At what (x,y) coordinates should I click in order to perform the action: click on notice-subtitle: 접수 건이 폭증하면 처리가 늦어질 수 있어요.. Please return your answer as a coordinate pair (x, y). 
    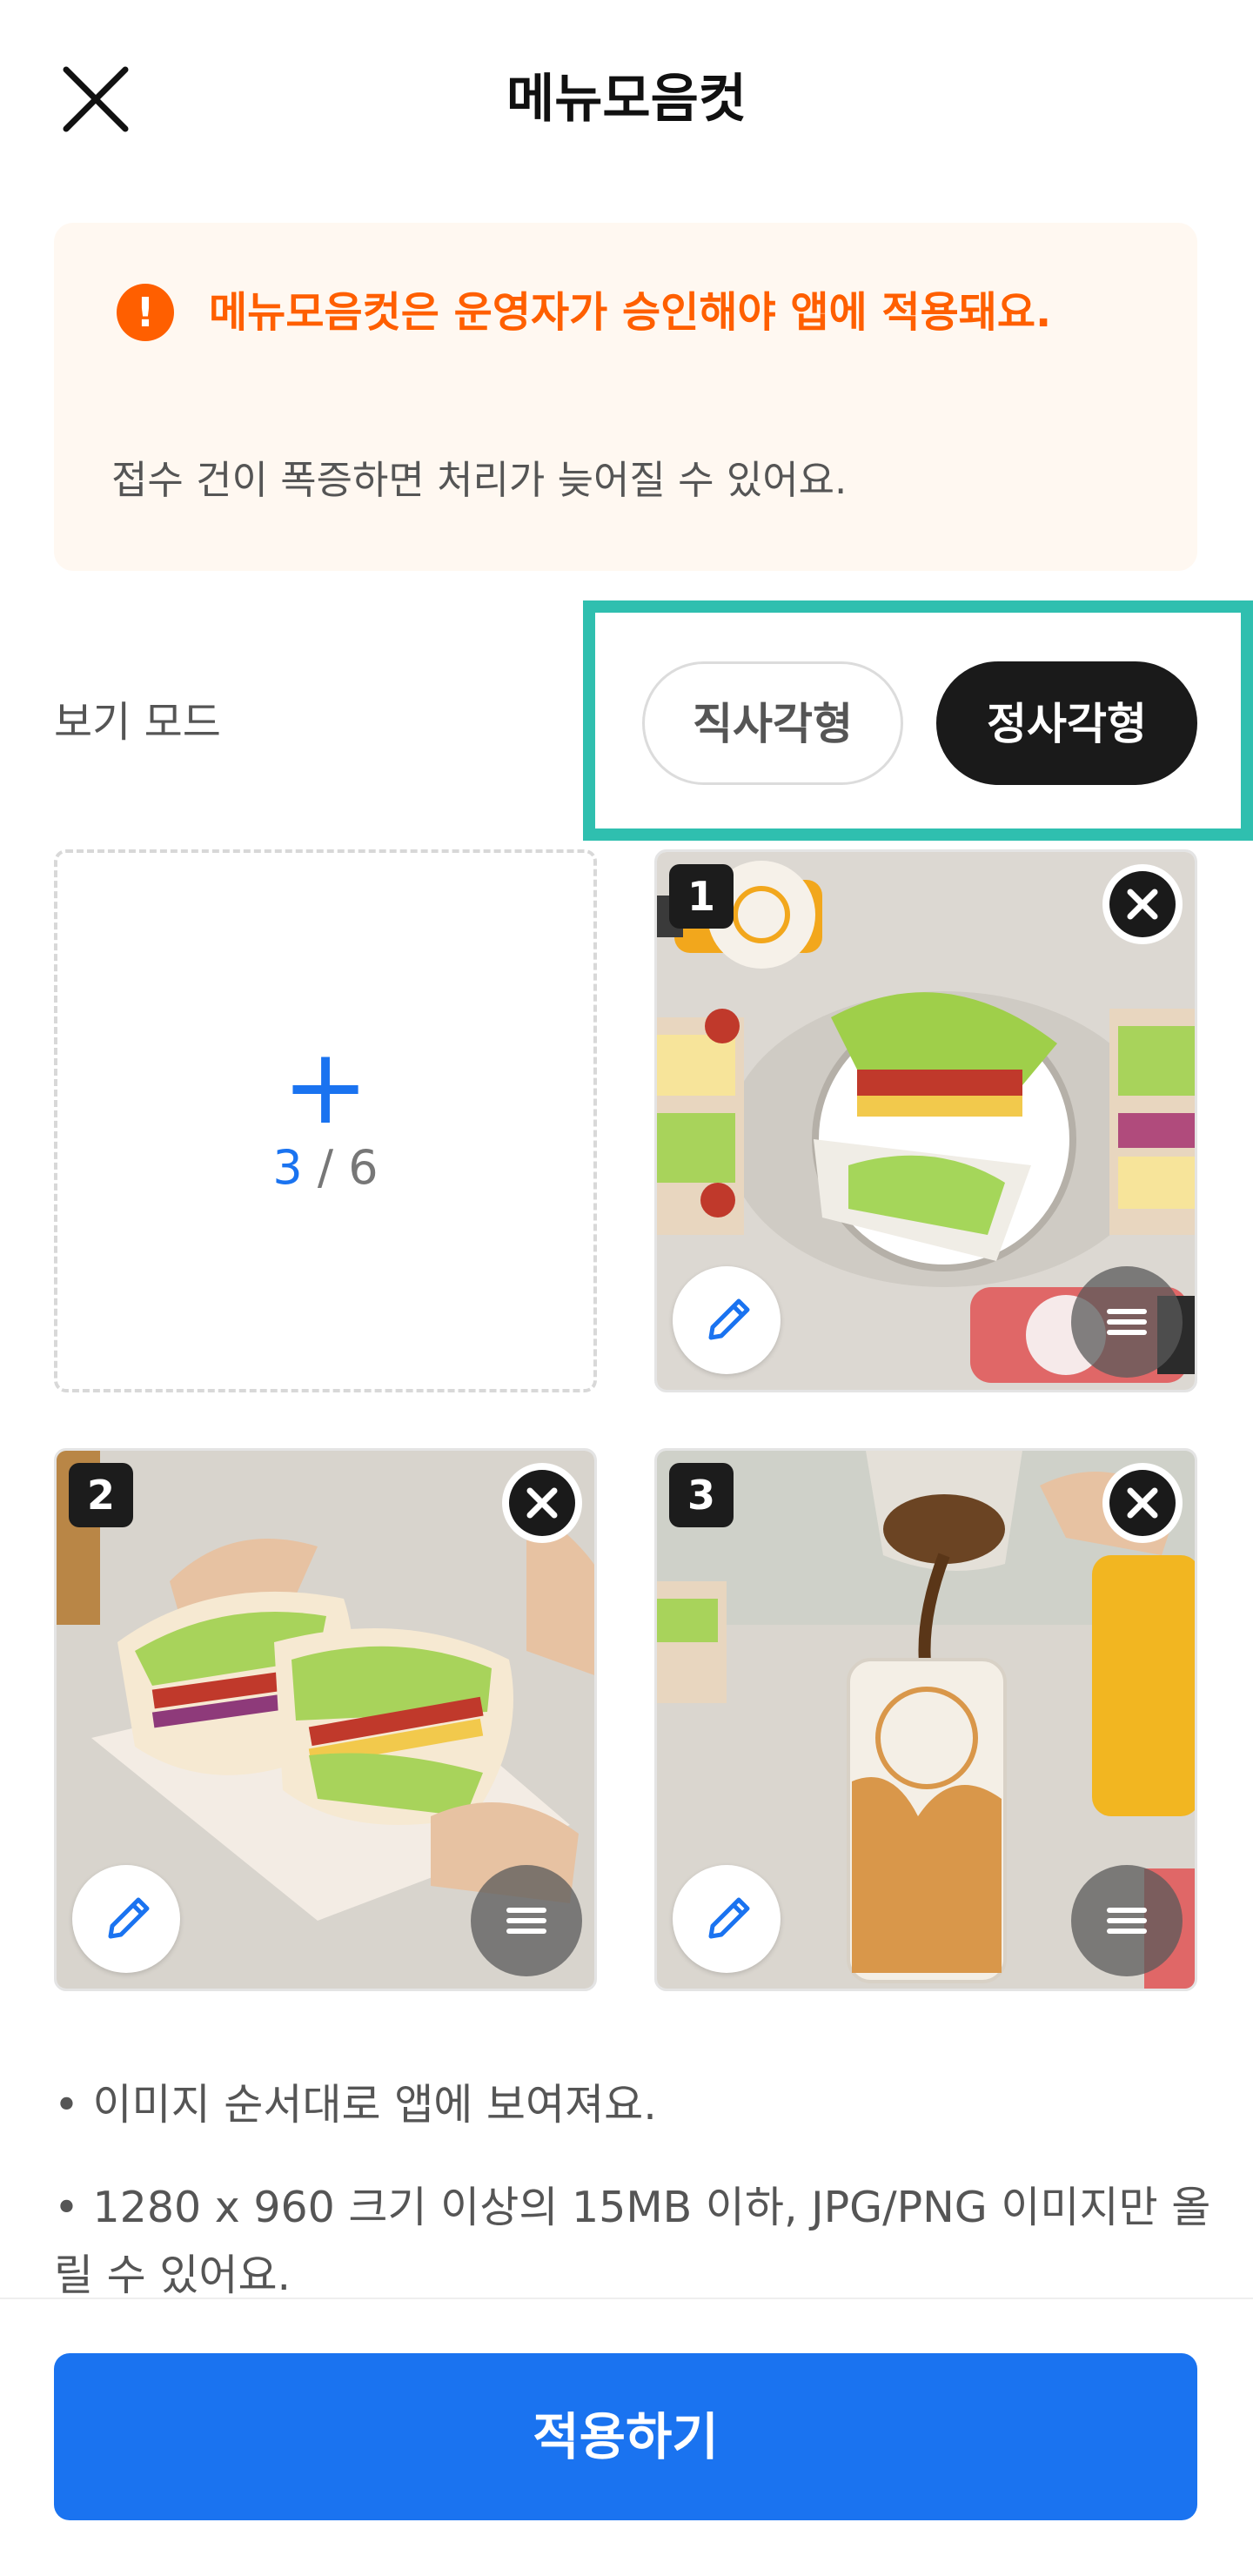
    Looking at the image, I should click on (480, 480).